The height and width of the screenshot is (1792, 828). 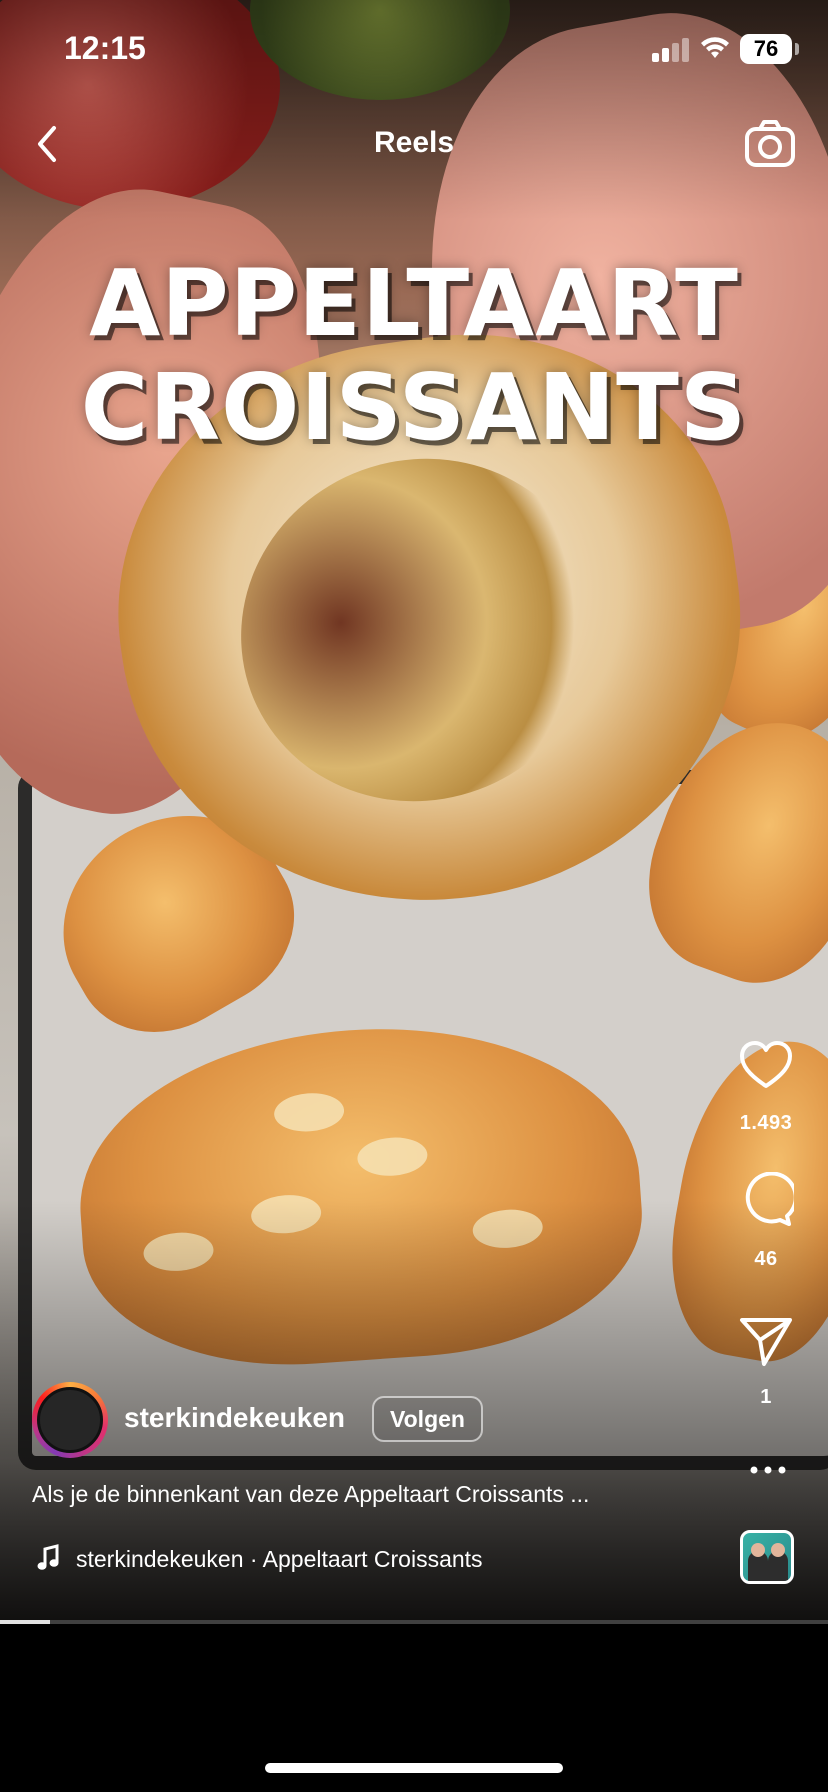 What do you see at coordinates (414, 50) in the screenshot?
I see `status-bar: 12:15 76` at bounding box center [414, 50].